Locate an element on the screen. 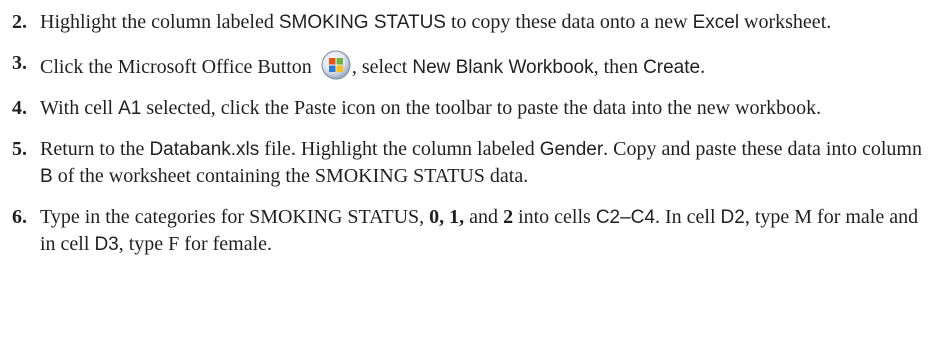  step-number: 4. is located at coordinates (19, 108).